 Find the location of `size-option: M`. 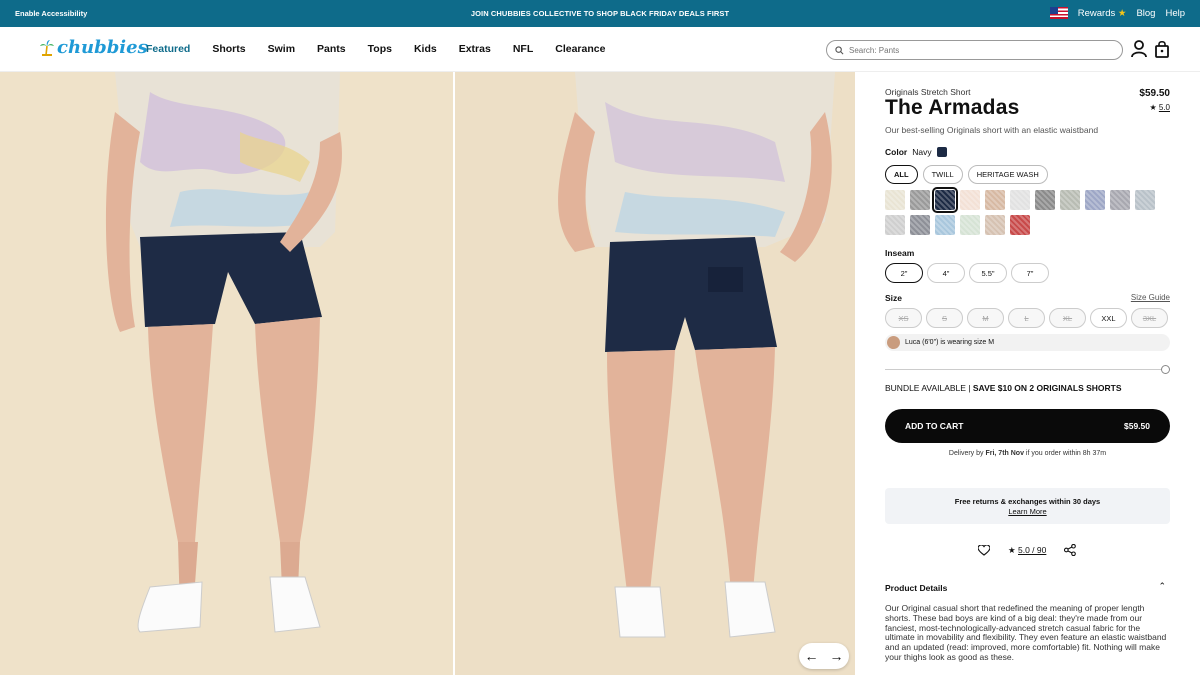

size-option: M is located at coordinates (985, 318).